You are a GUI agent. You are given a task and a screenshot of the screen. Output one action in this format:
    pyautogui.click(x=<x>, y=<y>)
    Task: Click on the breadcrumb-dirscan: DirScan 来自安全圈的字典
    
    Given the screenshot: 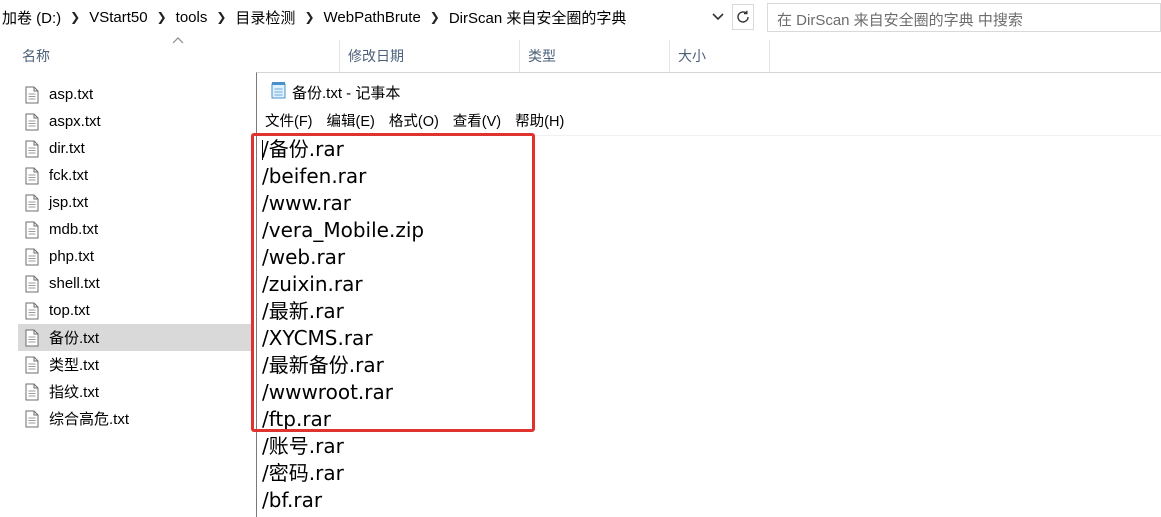 What is the action you would take?
    pyautogui.click(x=538, y=17)
    